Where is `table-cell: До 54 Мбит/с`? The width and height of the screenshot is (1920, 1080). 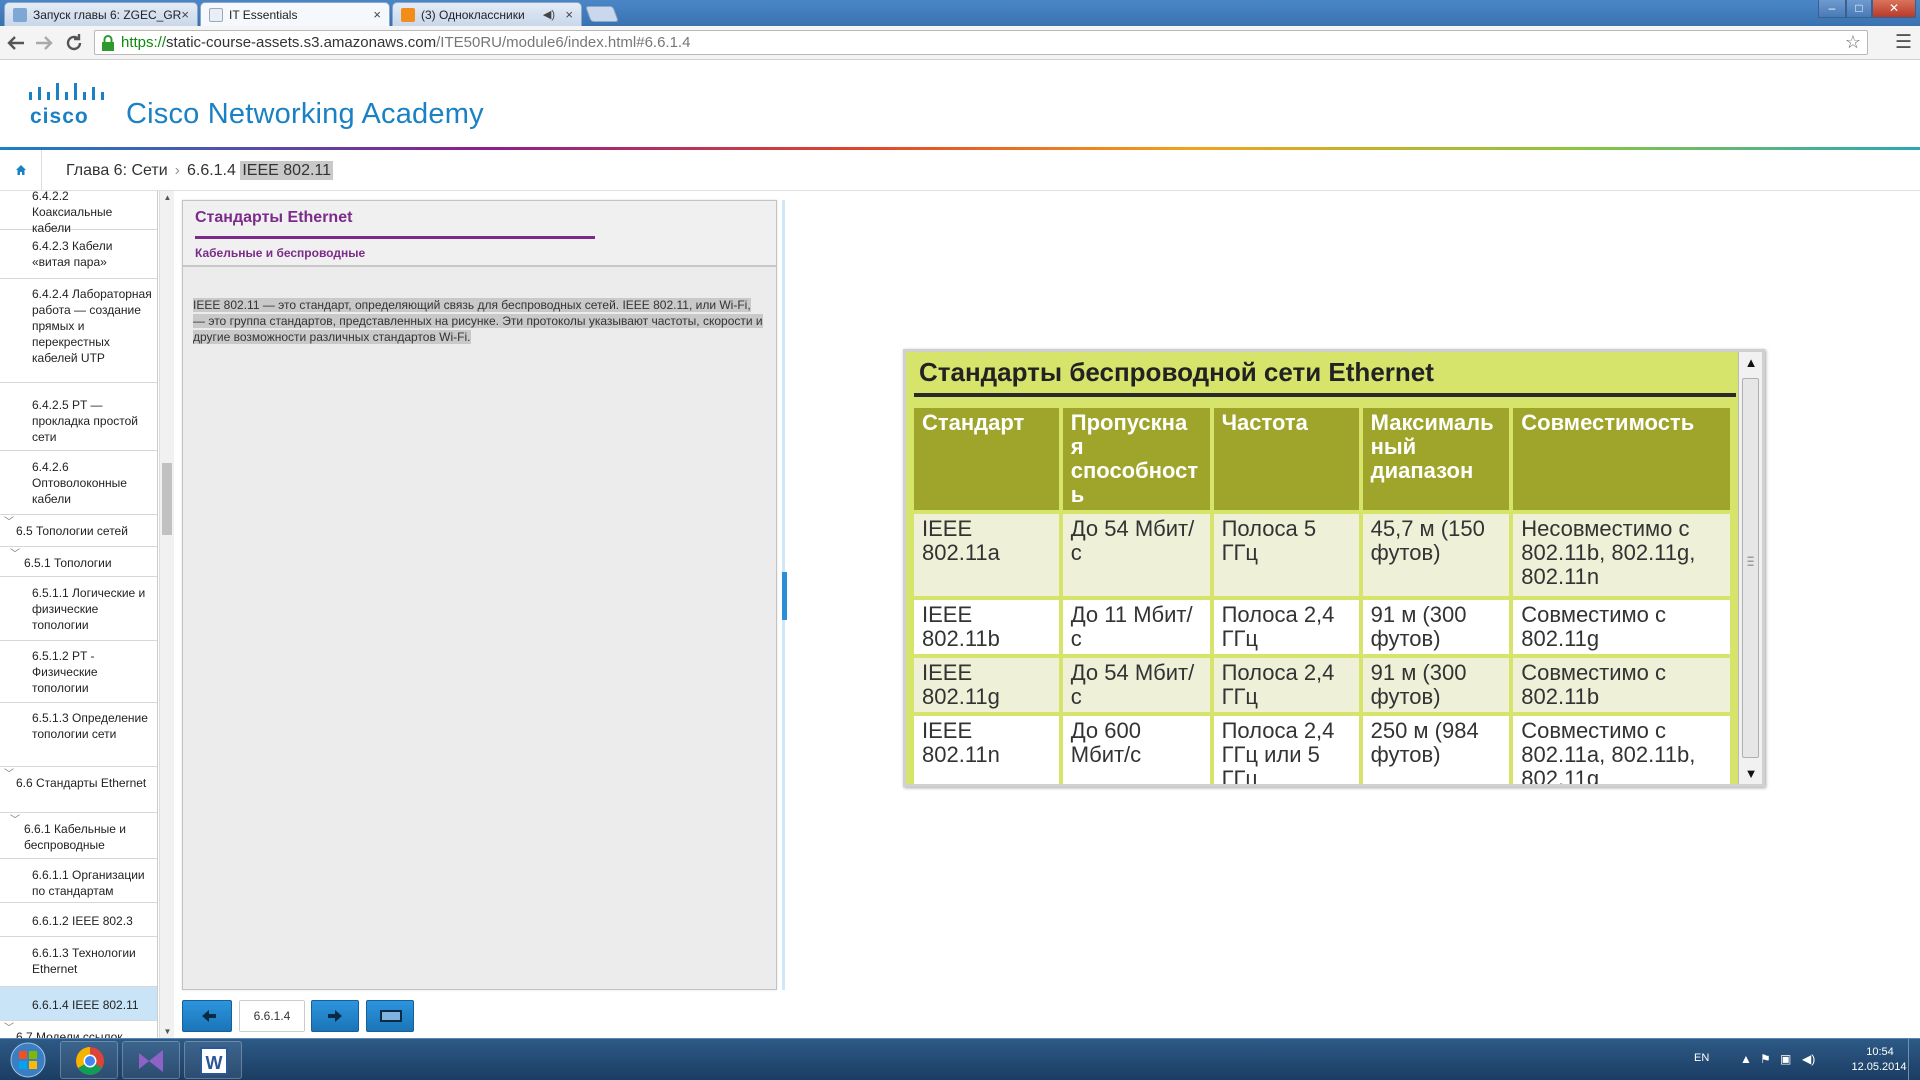 table-cell: До 54 Мбит/с is located at coordinates (1136, 555).